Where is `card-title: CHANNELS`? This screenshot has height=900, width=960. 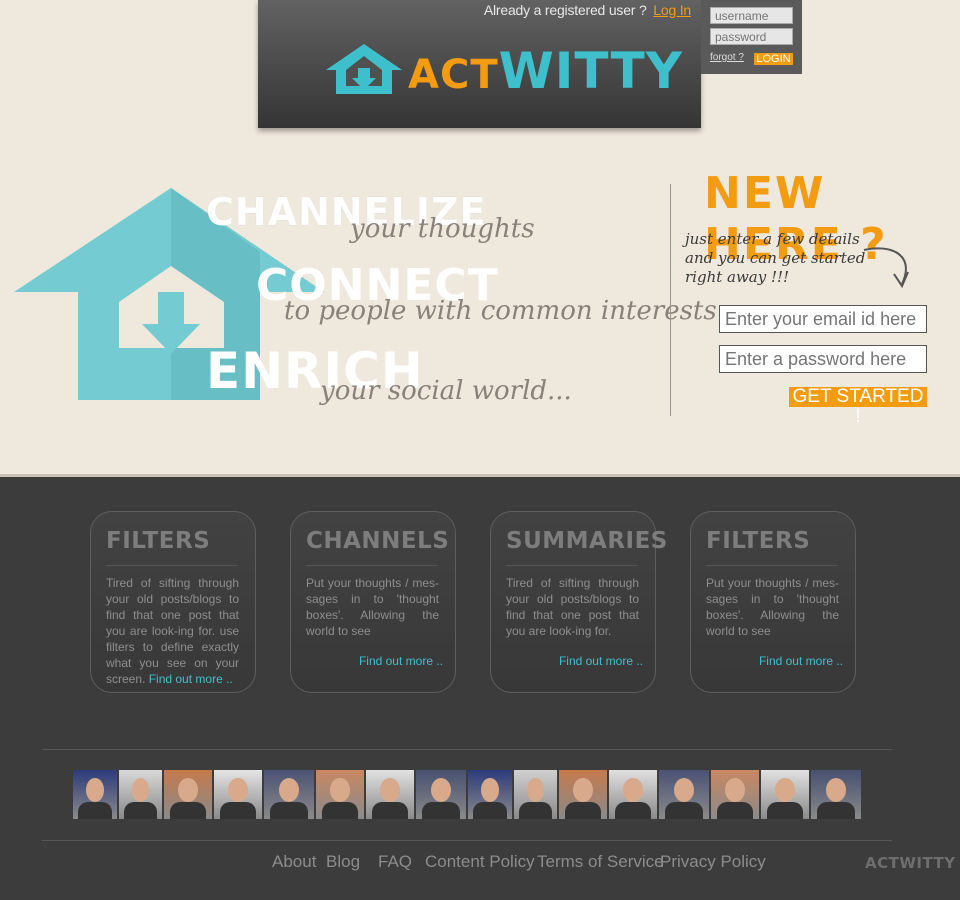 card-title: CHANNELS is located at coordinates (378, 541).